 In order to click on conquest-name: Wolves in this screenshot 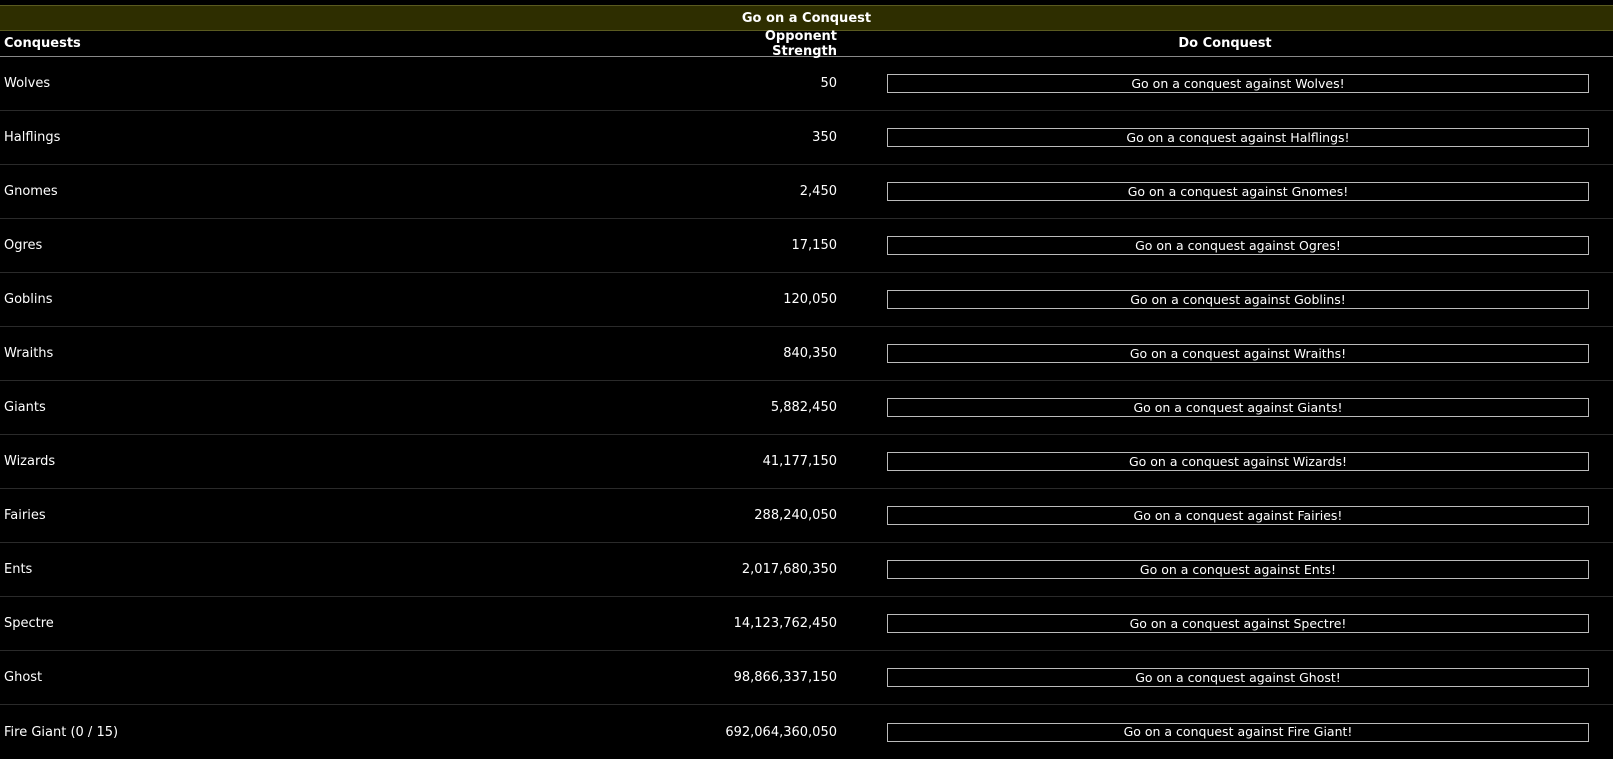, I will do `click(27, 83)`.